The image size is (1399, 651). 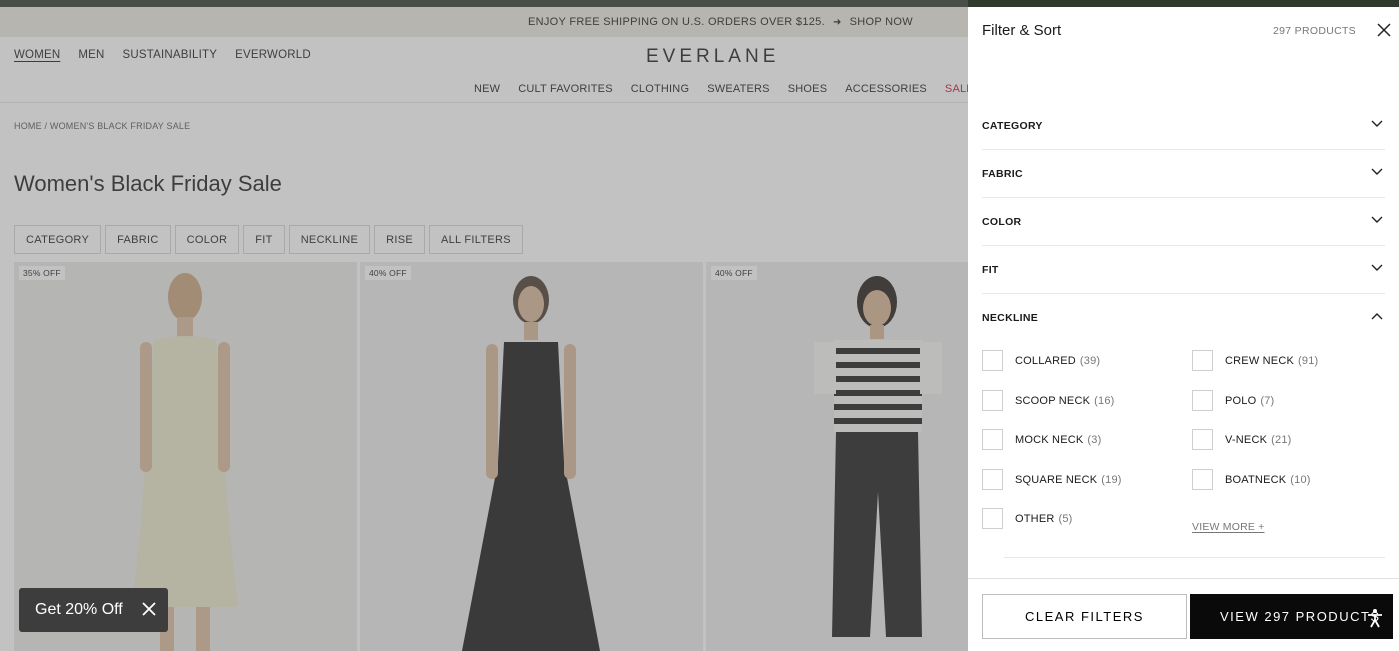 What do you see at coordinates (1241, 400) in the screenshot?
I see `option-label: POLO` at bounding box center [1241, 400].